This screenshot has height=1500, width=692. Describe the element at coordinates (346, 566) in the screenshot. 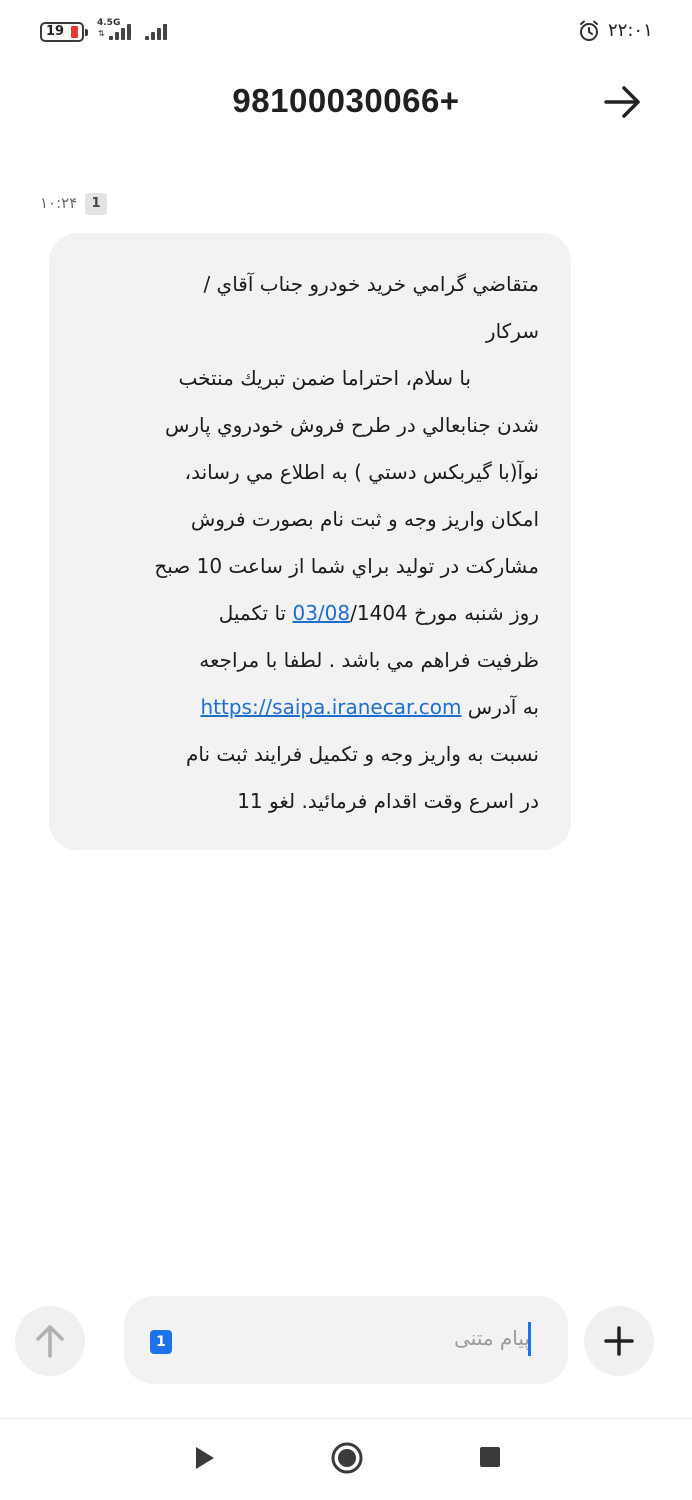

I see `message-line: مشاركت در توليد براي شما از ساعت 10 صبح` at that location.